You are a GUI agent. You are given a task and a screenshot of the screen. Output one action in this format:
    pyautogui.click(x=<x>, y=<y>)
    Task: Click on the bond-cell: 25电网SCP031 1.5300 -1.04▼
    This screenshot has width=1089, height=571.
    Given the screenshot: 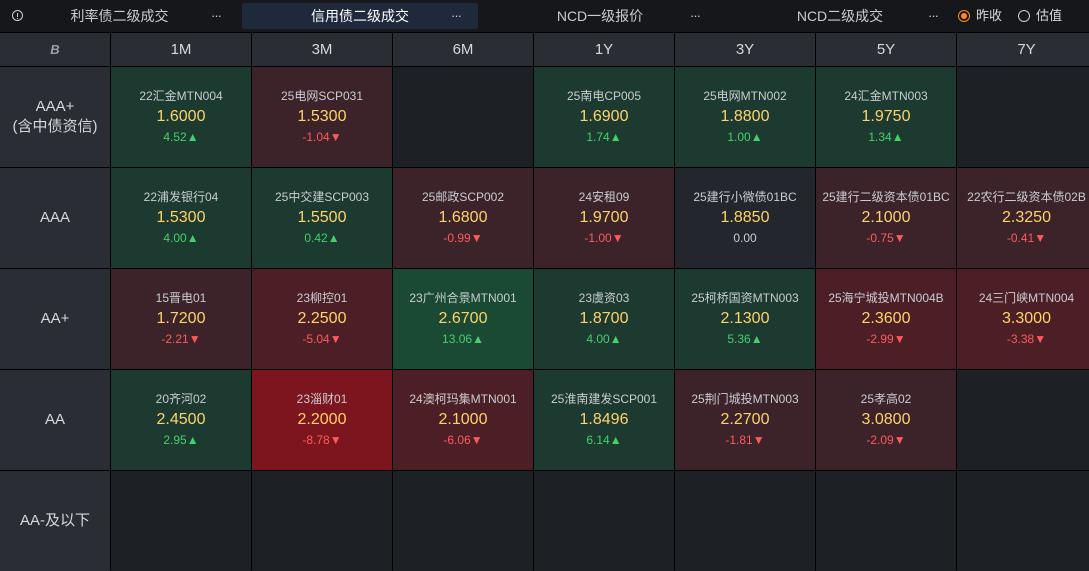 What is the action you would take?
    pyautogui.click(x=322, y=117)
    